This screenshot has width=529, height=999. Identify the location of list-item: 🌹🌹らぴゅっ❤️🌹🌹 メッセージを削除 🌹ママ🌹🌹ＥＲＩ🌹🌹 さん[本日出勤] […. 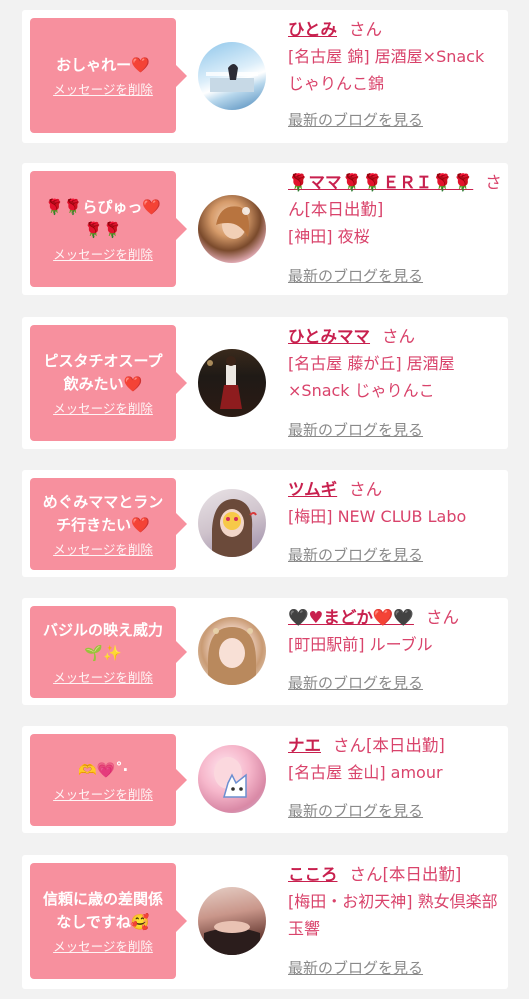
(265, 229).